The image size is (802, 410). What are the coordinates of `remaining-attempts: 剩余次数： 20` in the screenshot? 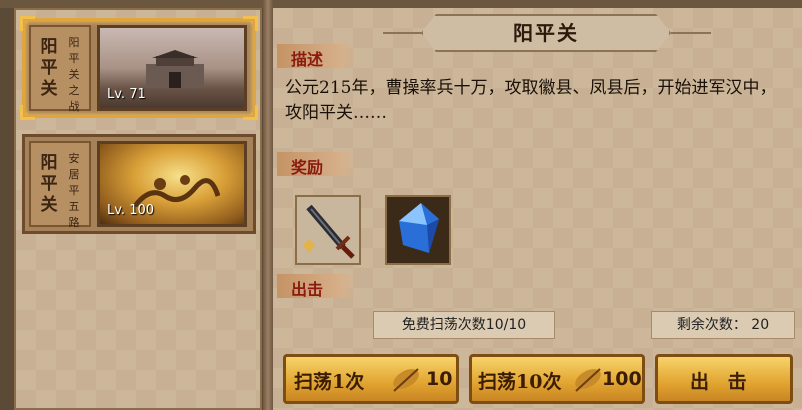 It's located at (723, 325).